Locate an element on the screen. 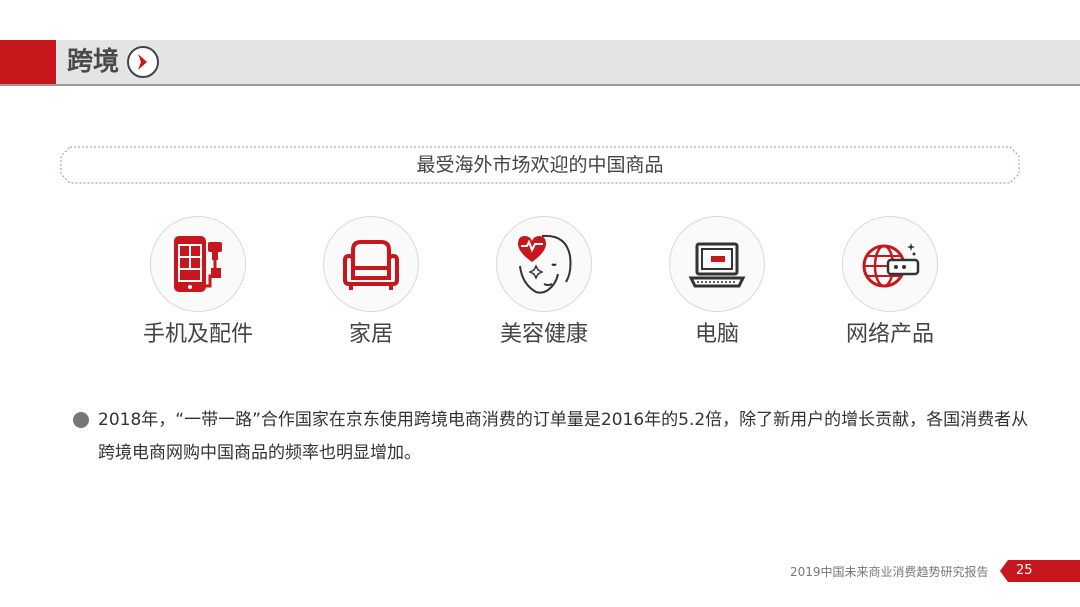 The image size is (1080, 607). report-title: 2019中国未来商业消费趋势研究报告 is located at coordinates (889, 572).